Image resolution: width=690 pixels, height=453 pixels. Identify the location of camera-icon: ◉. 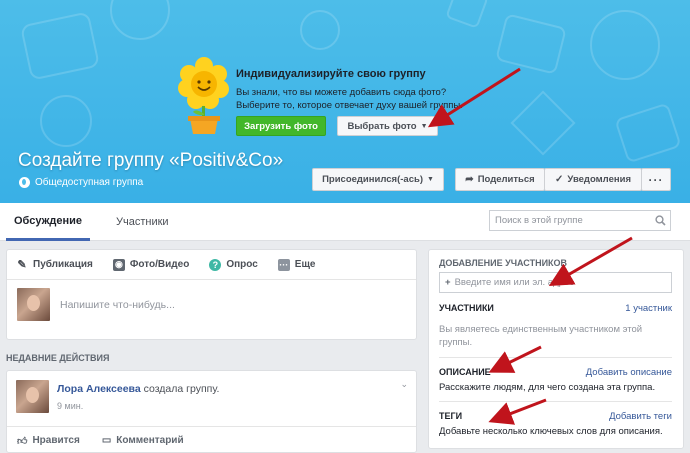
(118, 264).